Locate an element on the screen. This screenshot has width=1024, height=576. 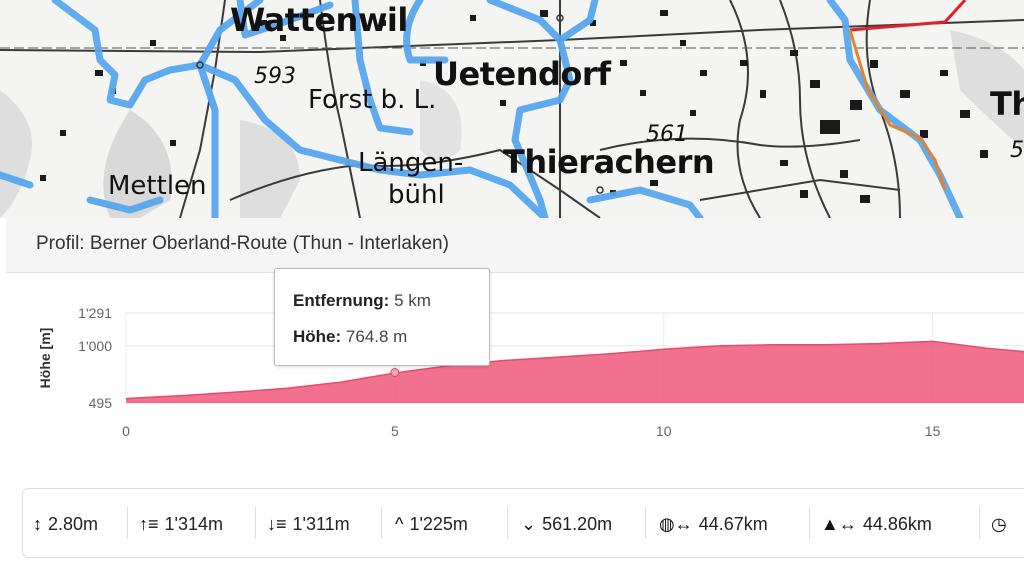
caret-up-icon: ^ is located at coordinates (399, 524).